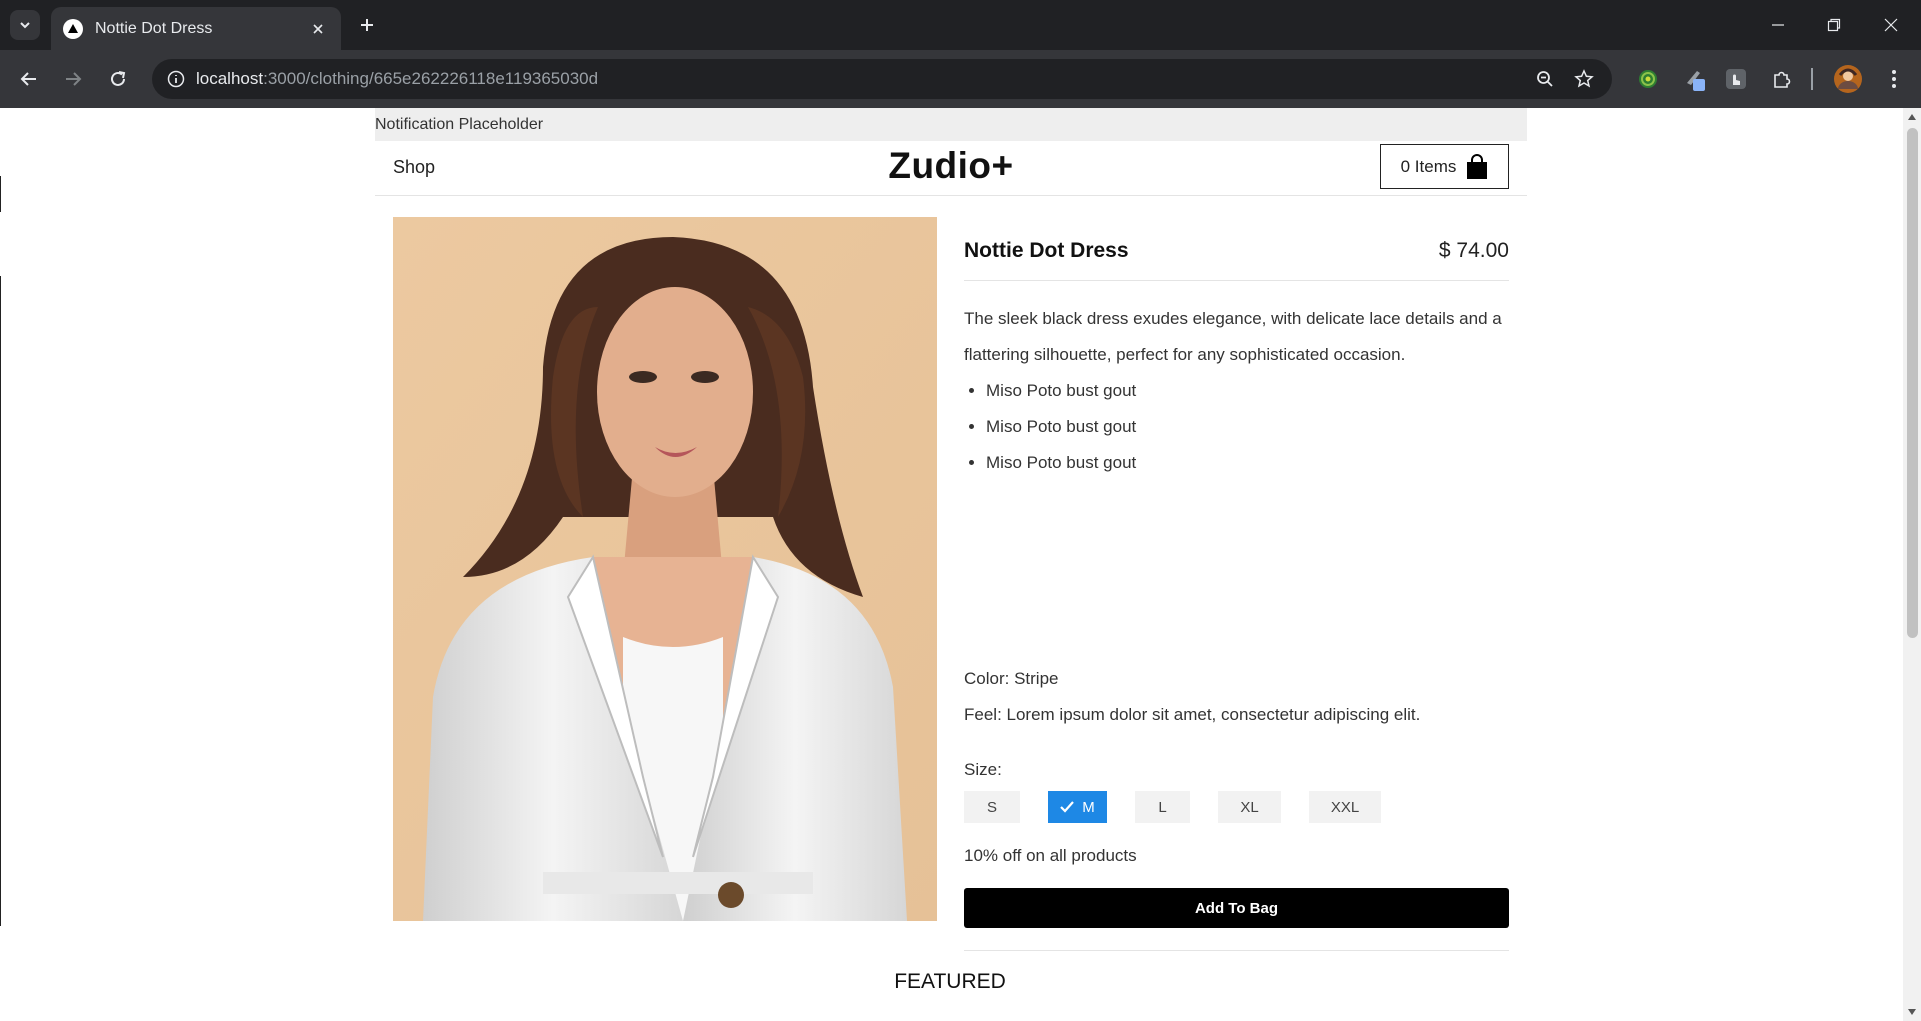  I want to click on product-title-row: Nottie Dot Dress $ 74.00, so click(1236, 249).